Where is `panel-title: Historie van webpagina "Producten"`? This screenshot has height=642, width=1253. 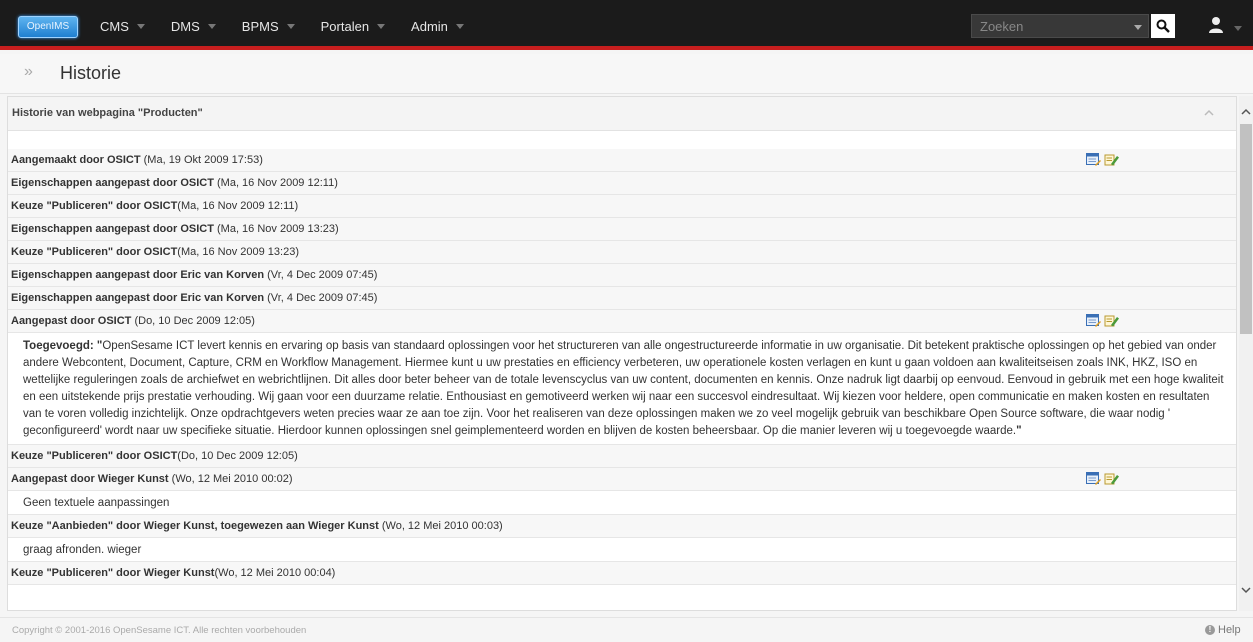 panel-title: Historie van webpagina "Producten" is located at coordinates (107, 113).